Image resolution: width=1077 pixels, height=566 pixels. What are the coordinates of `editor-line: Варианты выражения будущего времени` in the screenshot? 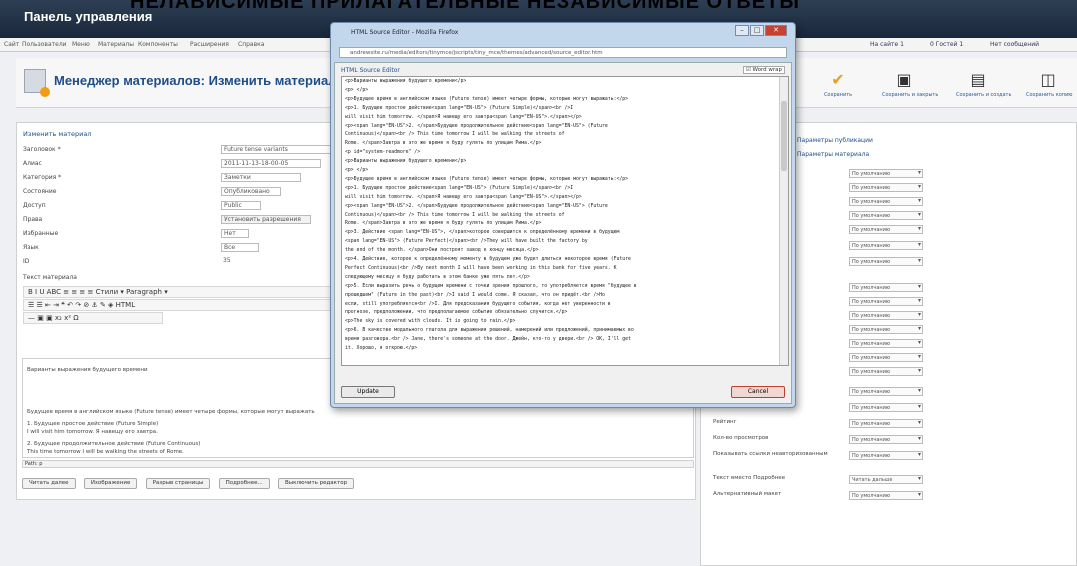 It's located at (87, 370).